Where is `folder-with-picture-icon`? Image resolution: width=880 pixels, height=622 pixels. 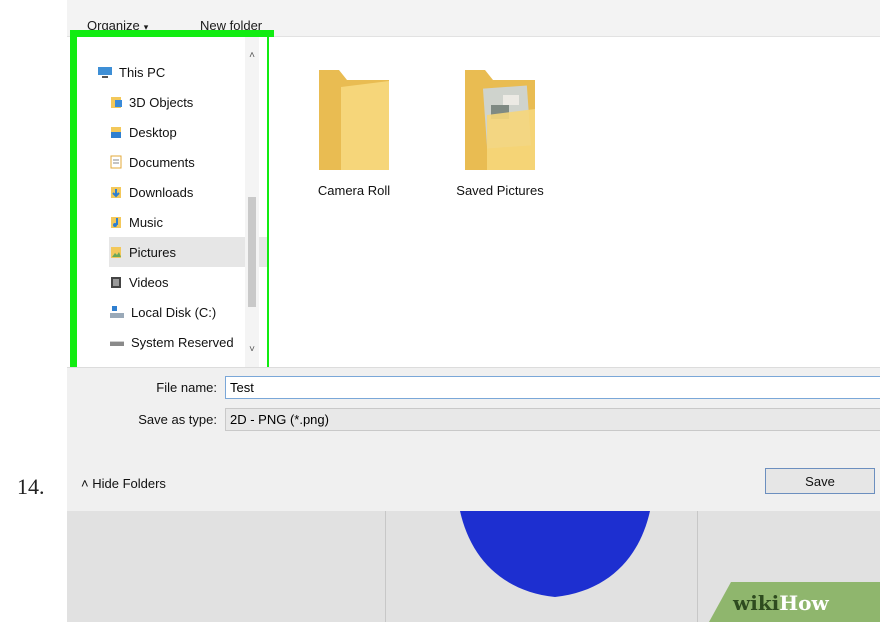
folder-with-picture-icon is located at coordinates (500, 120).